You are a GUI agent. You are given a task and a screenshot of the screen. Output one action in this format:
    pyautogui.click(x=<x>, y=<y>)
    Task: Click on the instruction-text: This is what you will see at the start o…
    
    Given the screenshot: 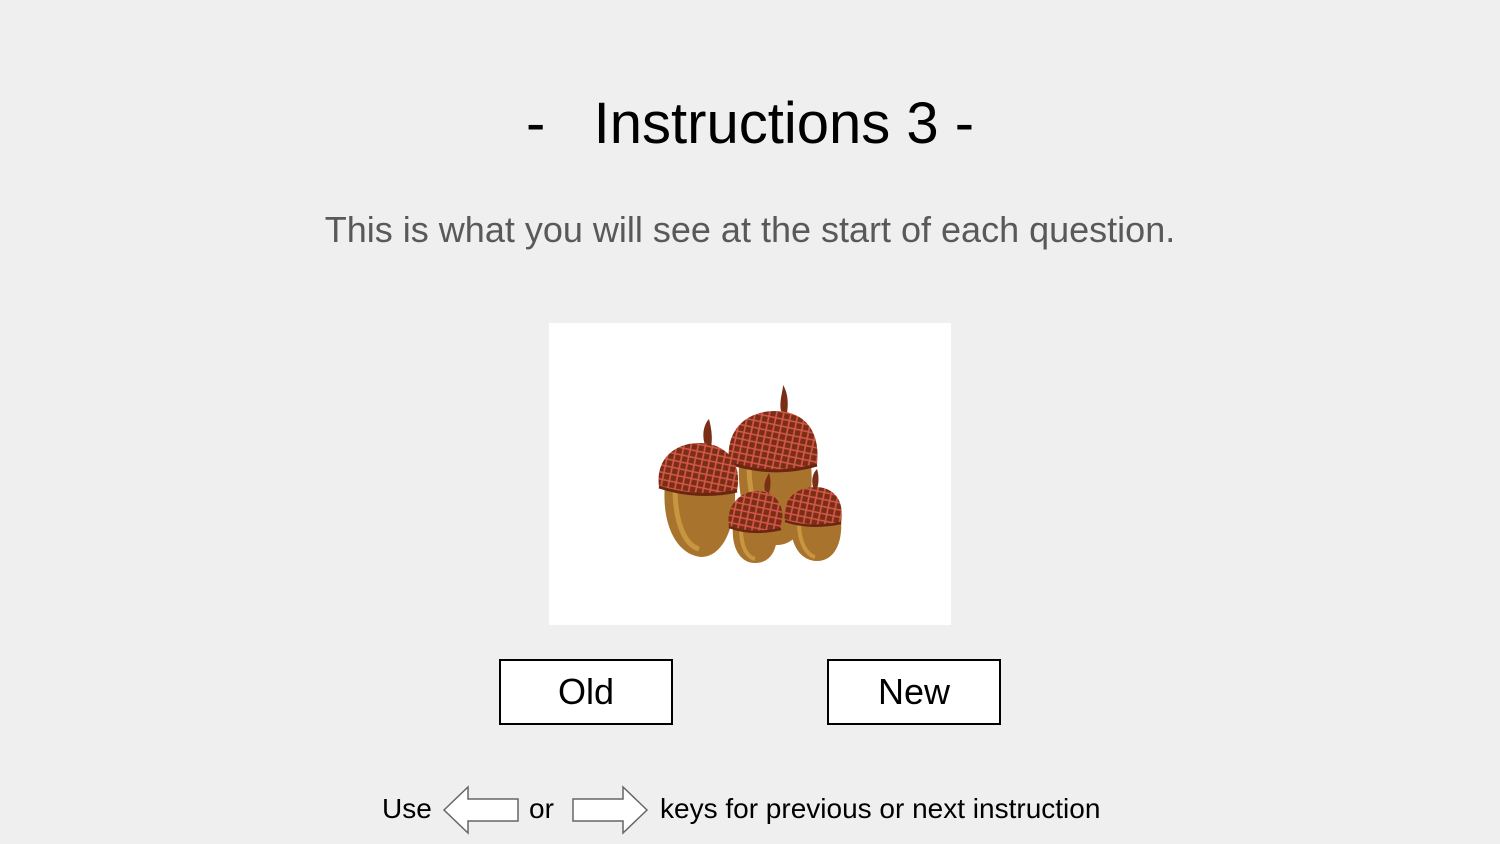 What is the action you would take?
    pyautogui.click(x=750, y=229)
    